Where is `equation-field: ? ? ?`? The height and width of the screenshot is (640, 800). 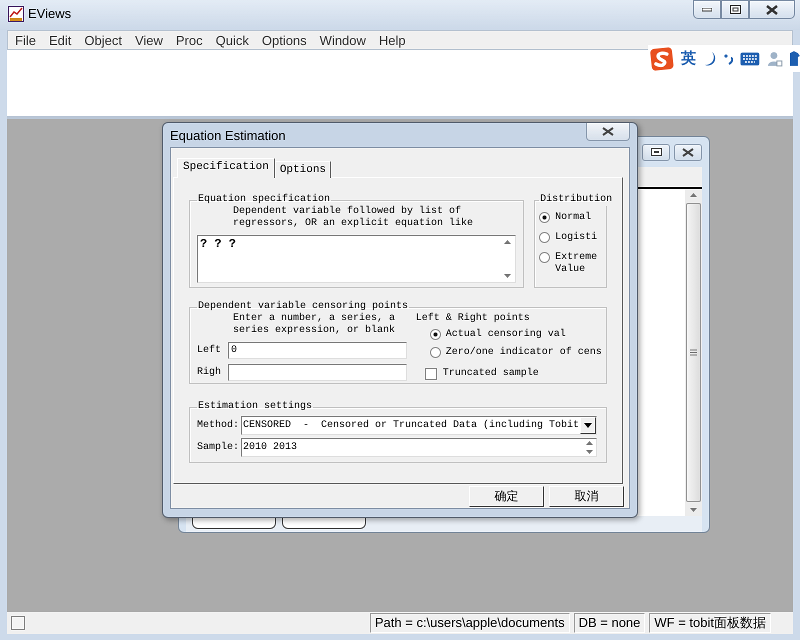
equation-field: ? ? ? is located at coordinates (356, 259).